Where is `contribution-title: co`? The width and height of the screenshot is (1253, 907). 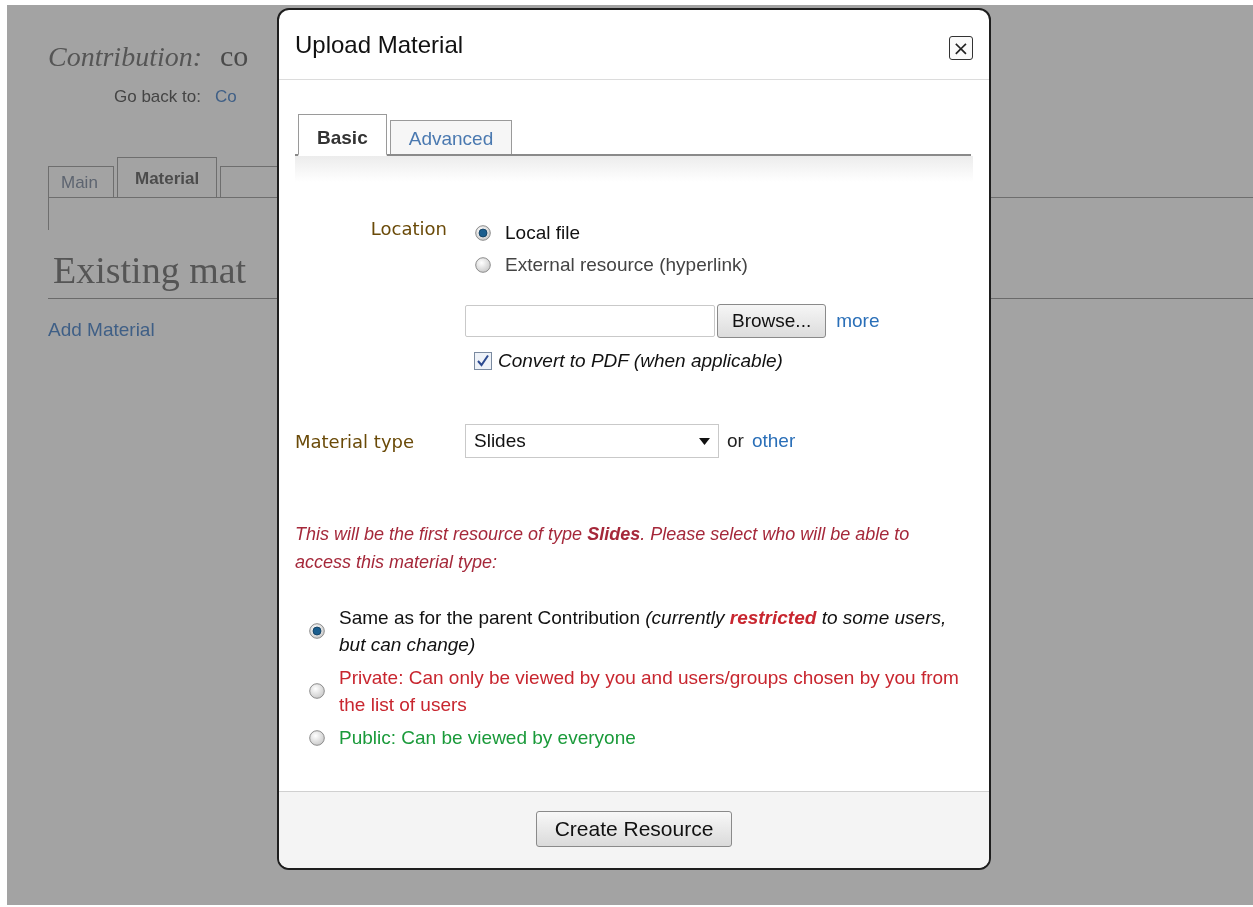 contribution-title: co is located at coordinates (234, 56).